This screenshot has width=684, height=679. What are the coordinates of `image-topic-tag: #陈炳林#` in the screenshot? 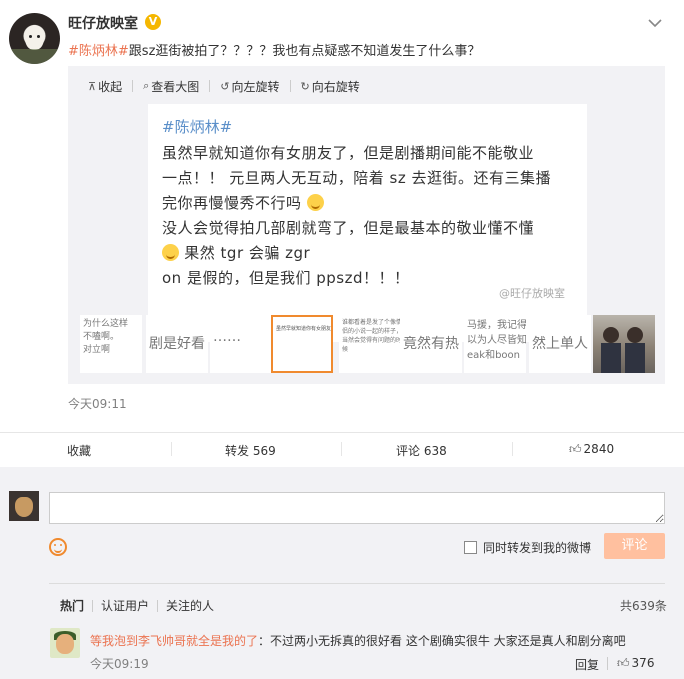 It's located at (197, 127).